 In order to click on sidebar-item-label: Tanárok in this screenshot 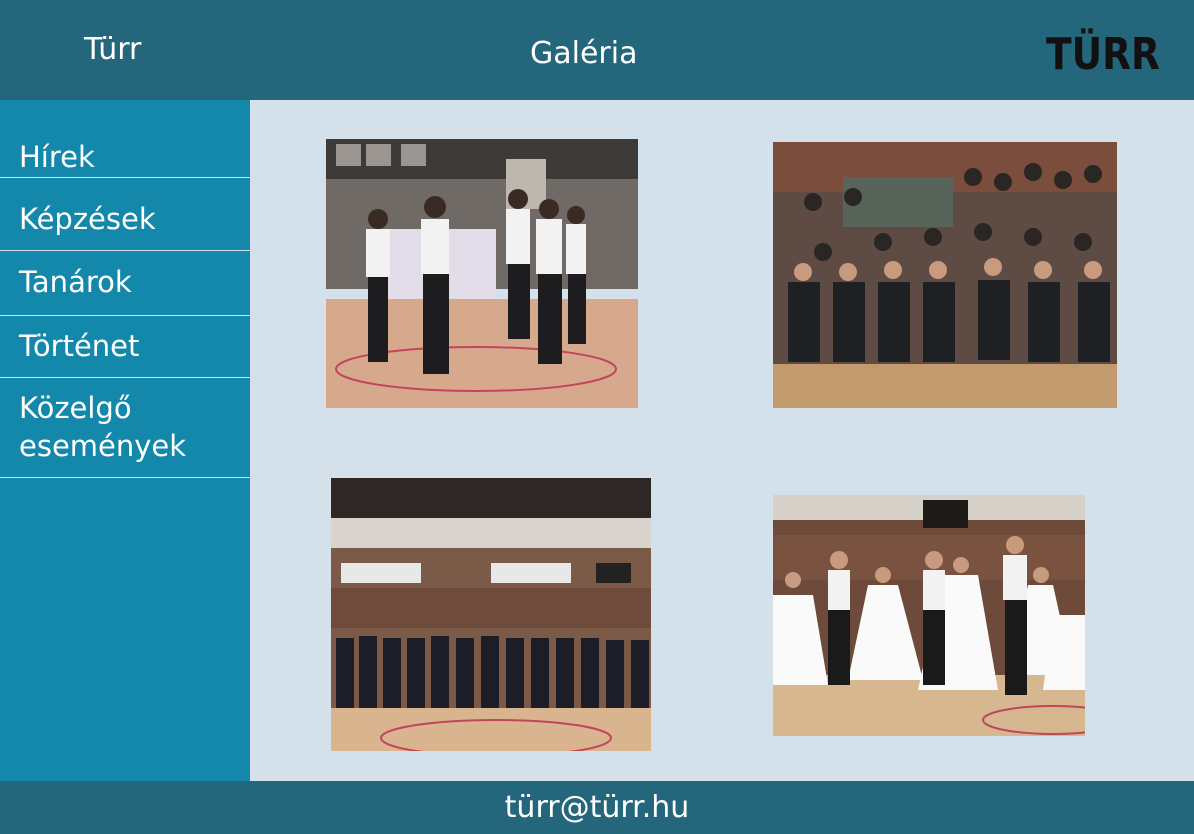, I will do `click(75, 282)`.